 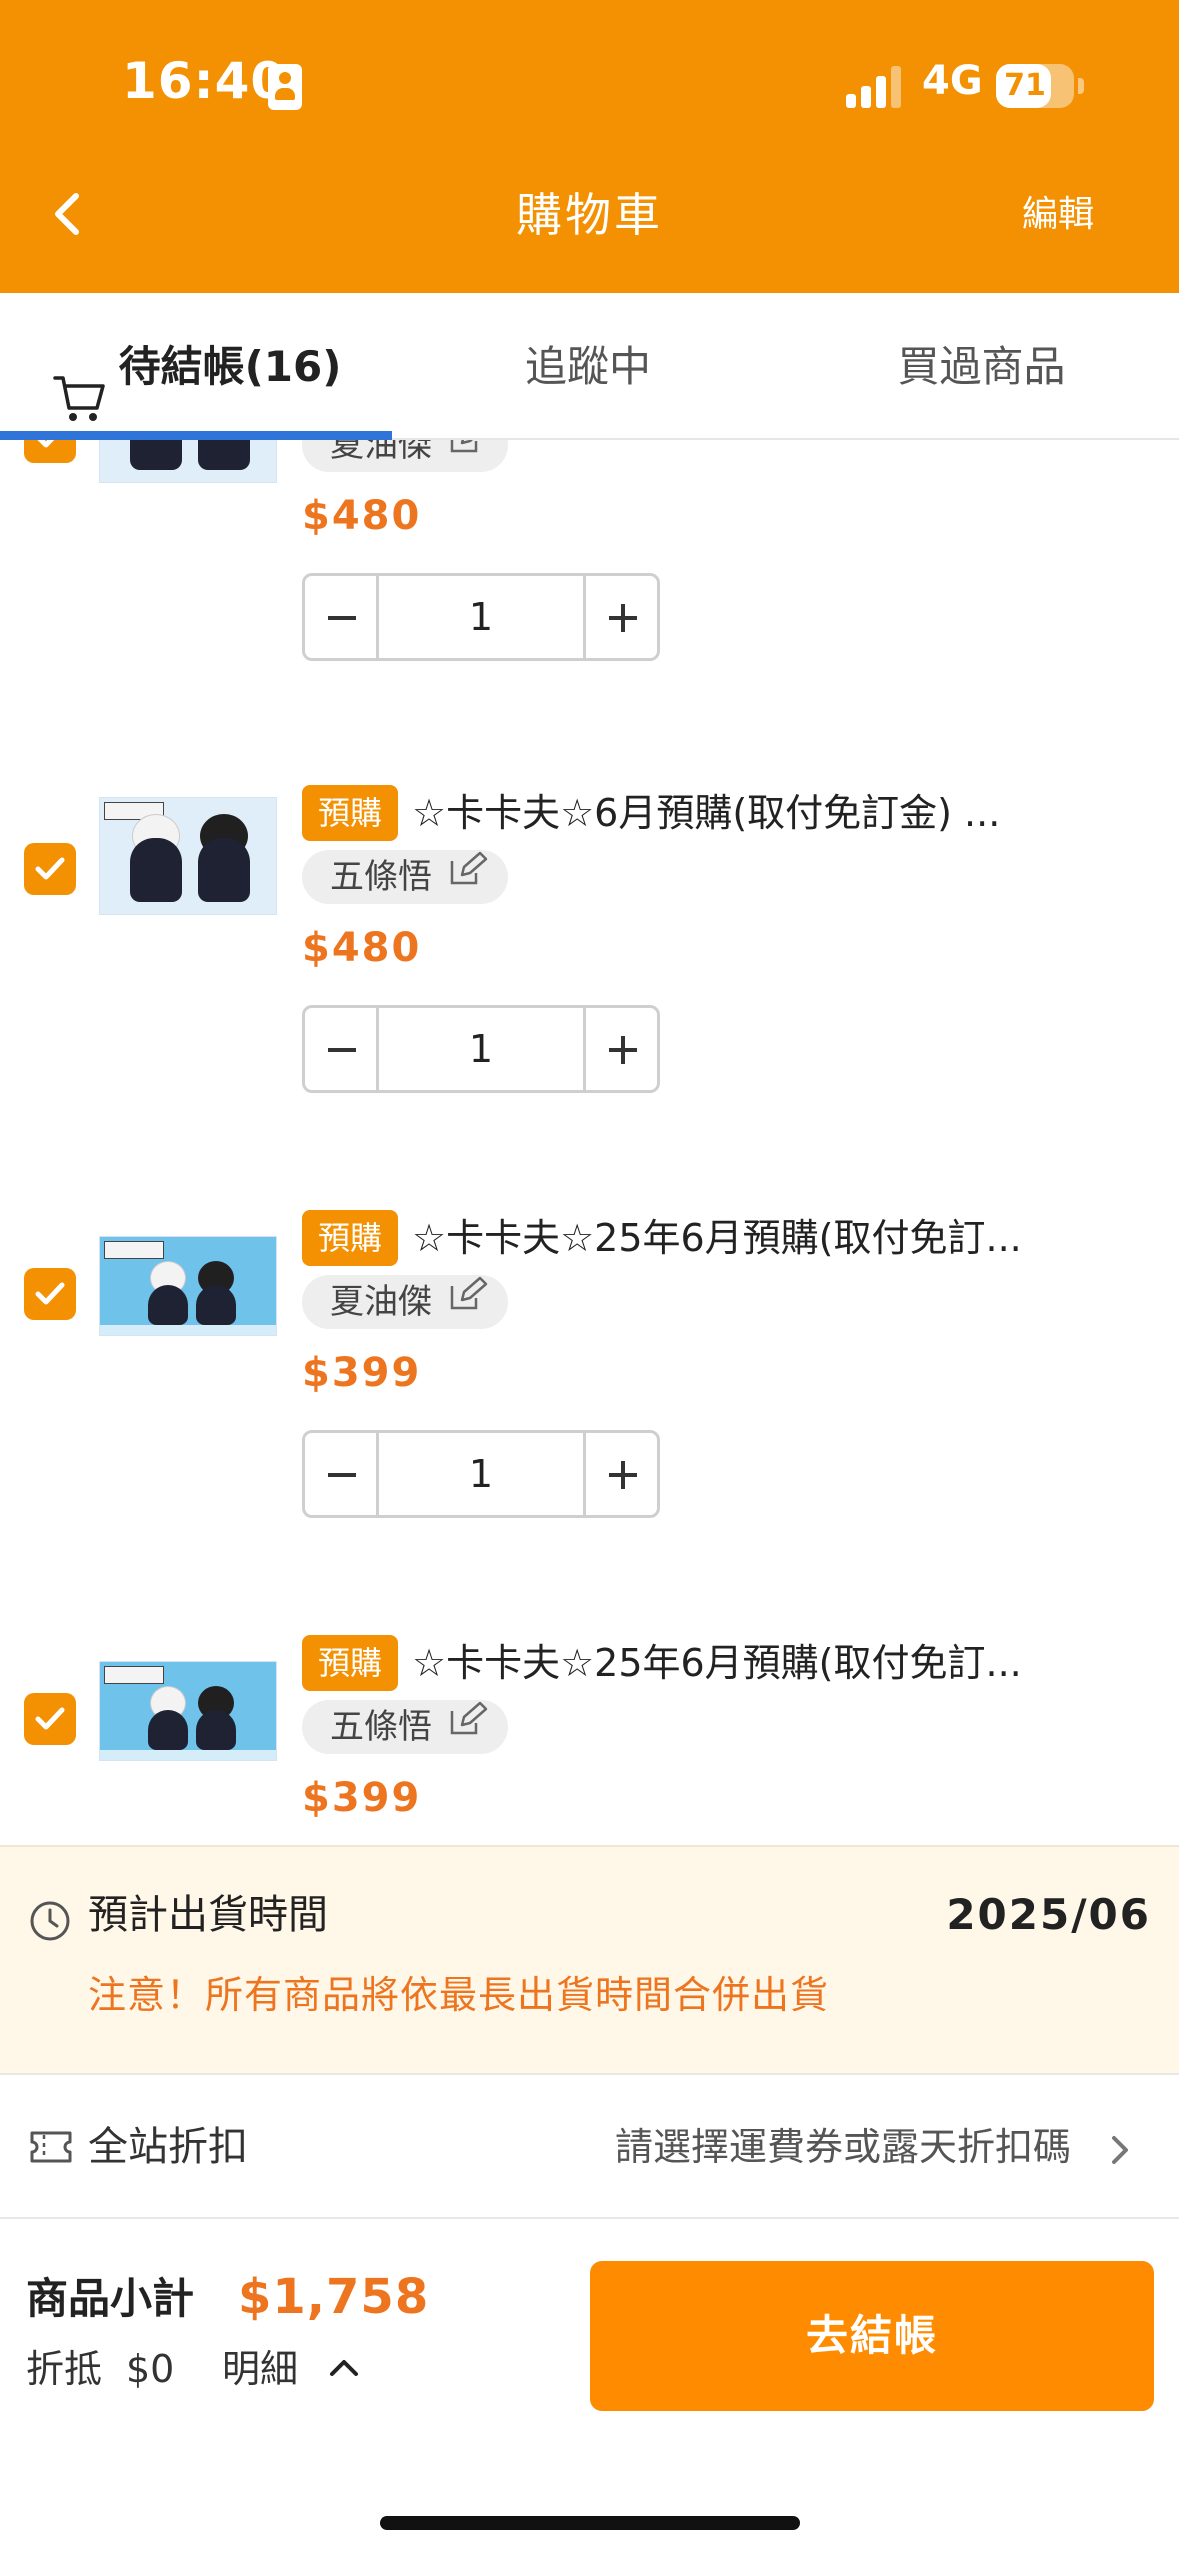 What do you see at coordinates (51, 2149) in the screenshot?
I see `ticket-icon` at bounding box center [51, 2149].